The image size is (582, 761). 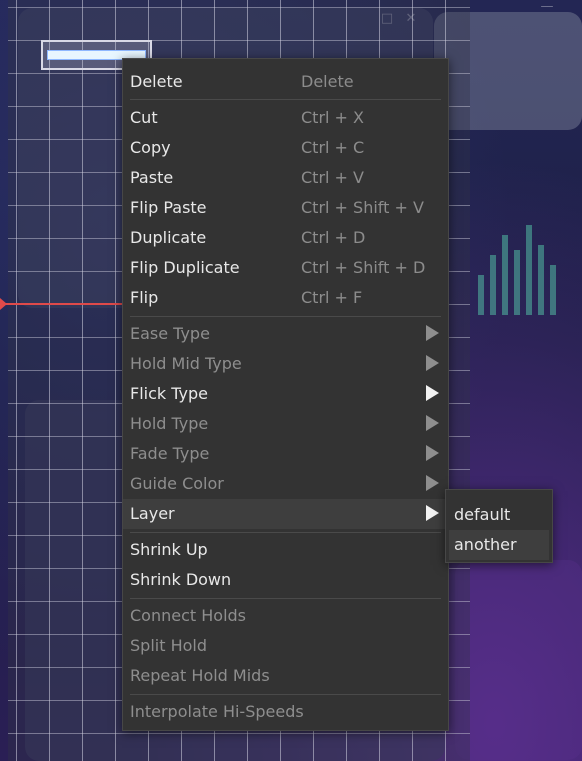 What do you see at coordinates (285, 676) in the screenshot?
I see `menu-item-repeat-hold-mids: Repeat Hold Mids` at bounding box center [285, 676].